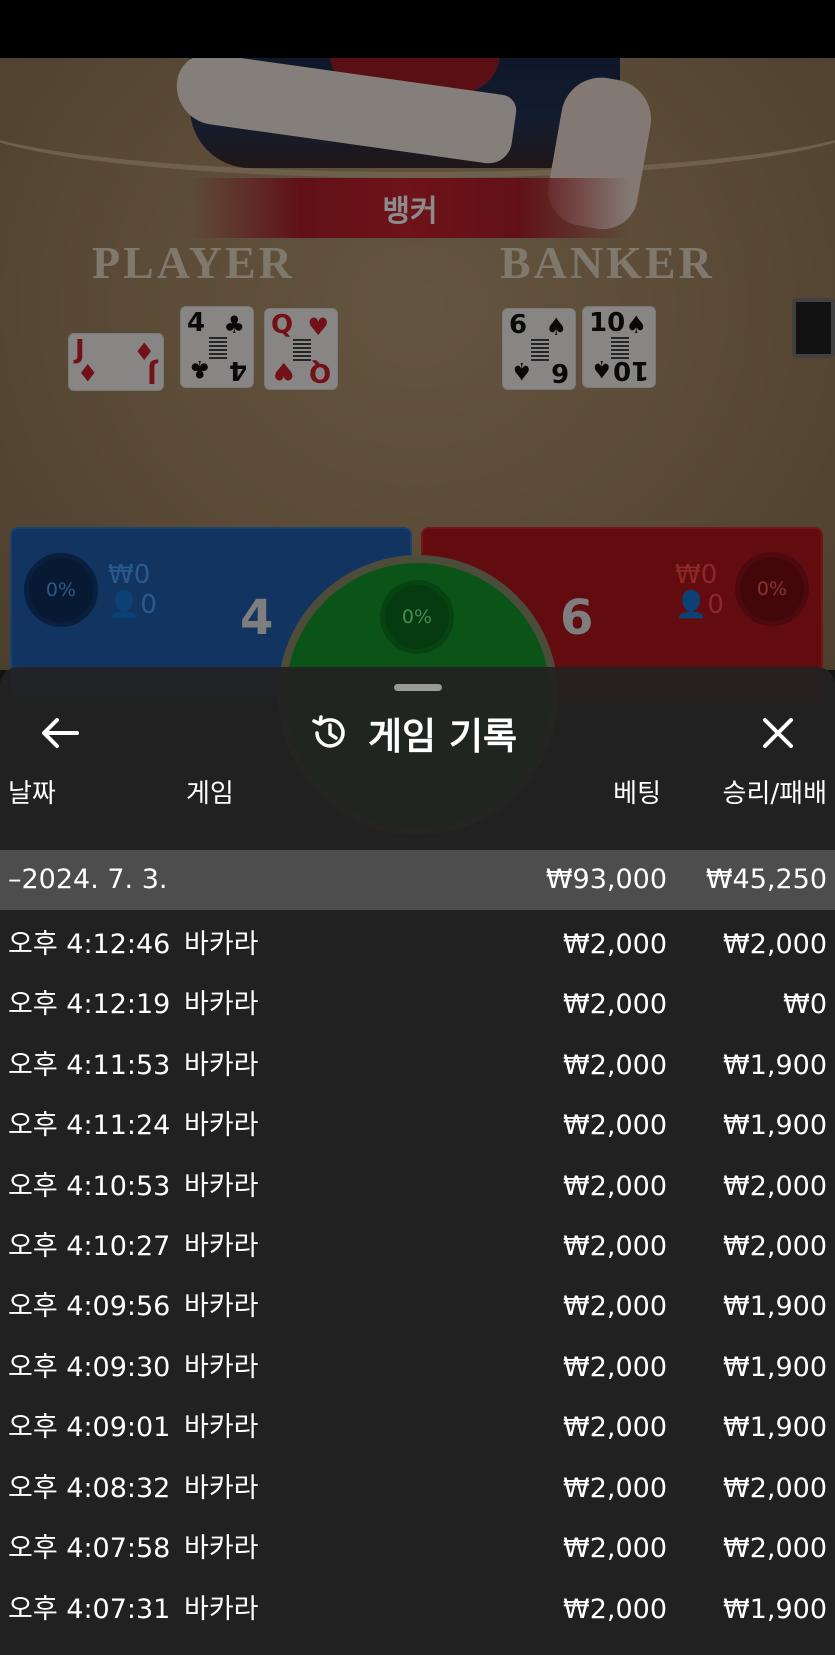 The height and width of the screenshot is (1655, 835). Describe the element at coordinates (89, 1125) in the screenshot. I see `row-time: 오후 4:11:24` at that location.